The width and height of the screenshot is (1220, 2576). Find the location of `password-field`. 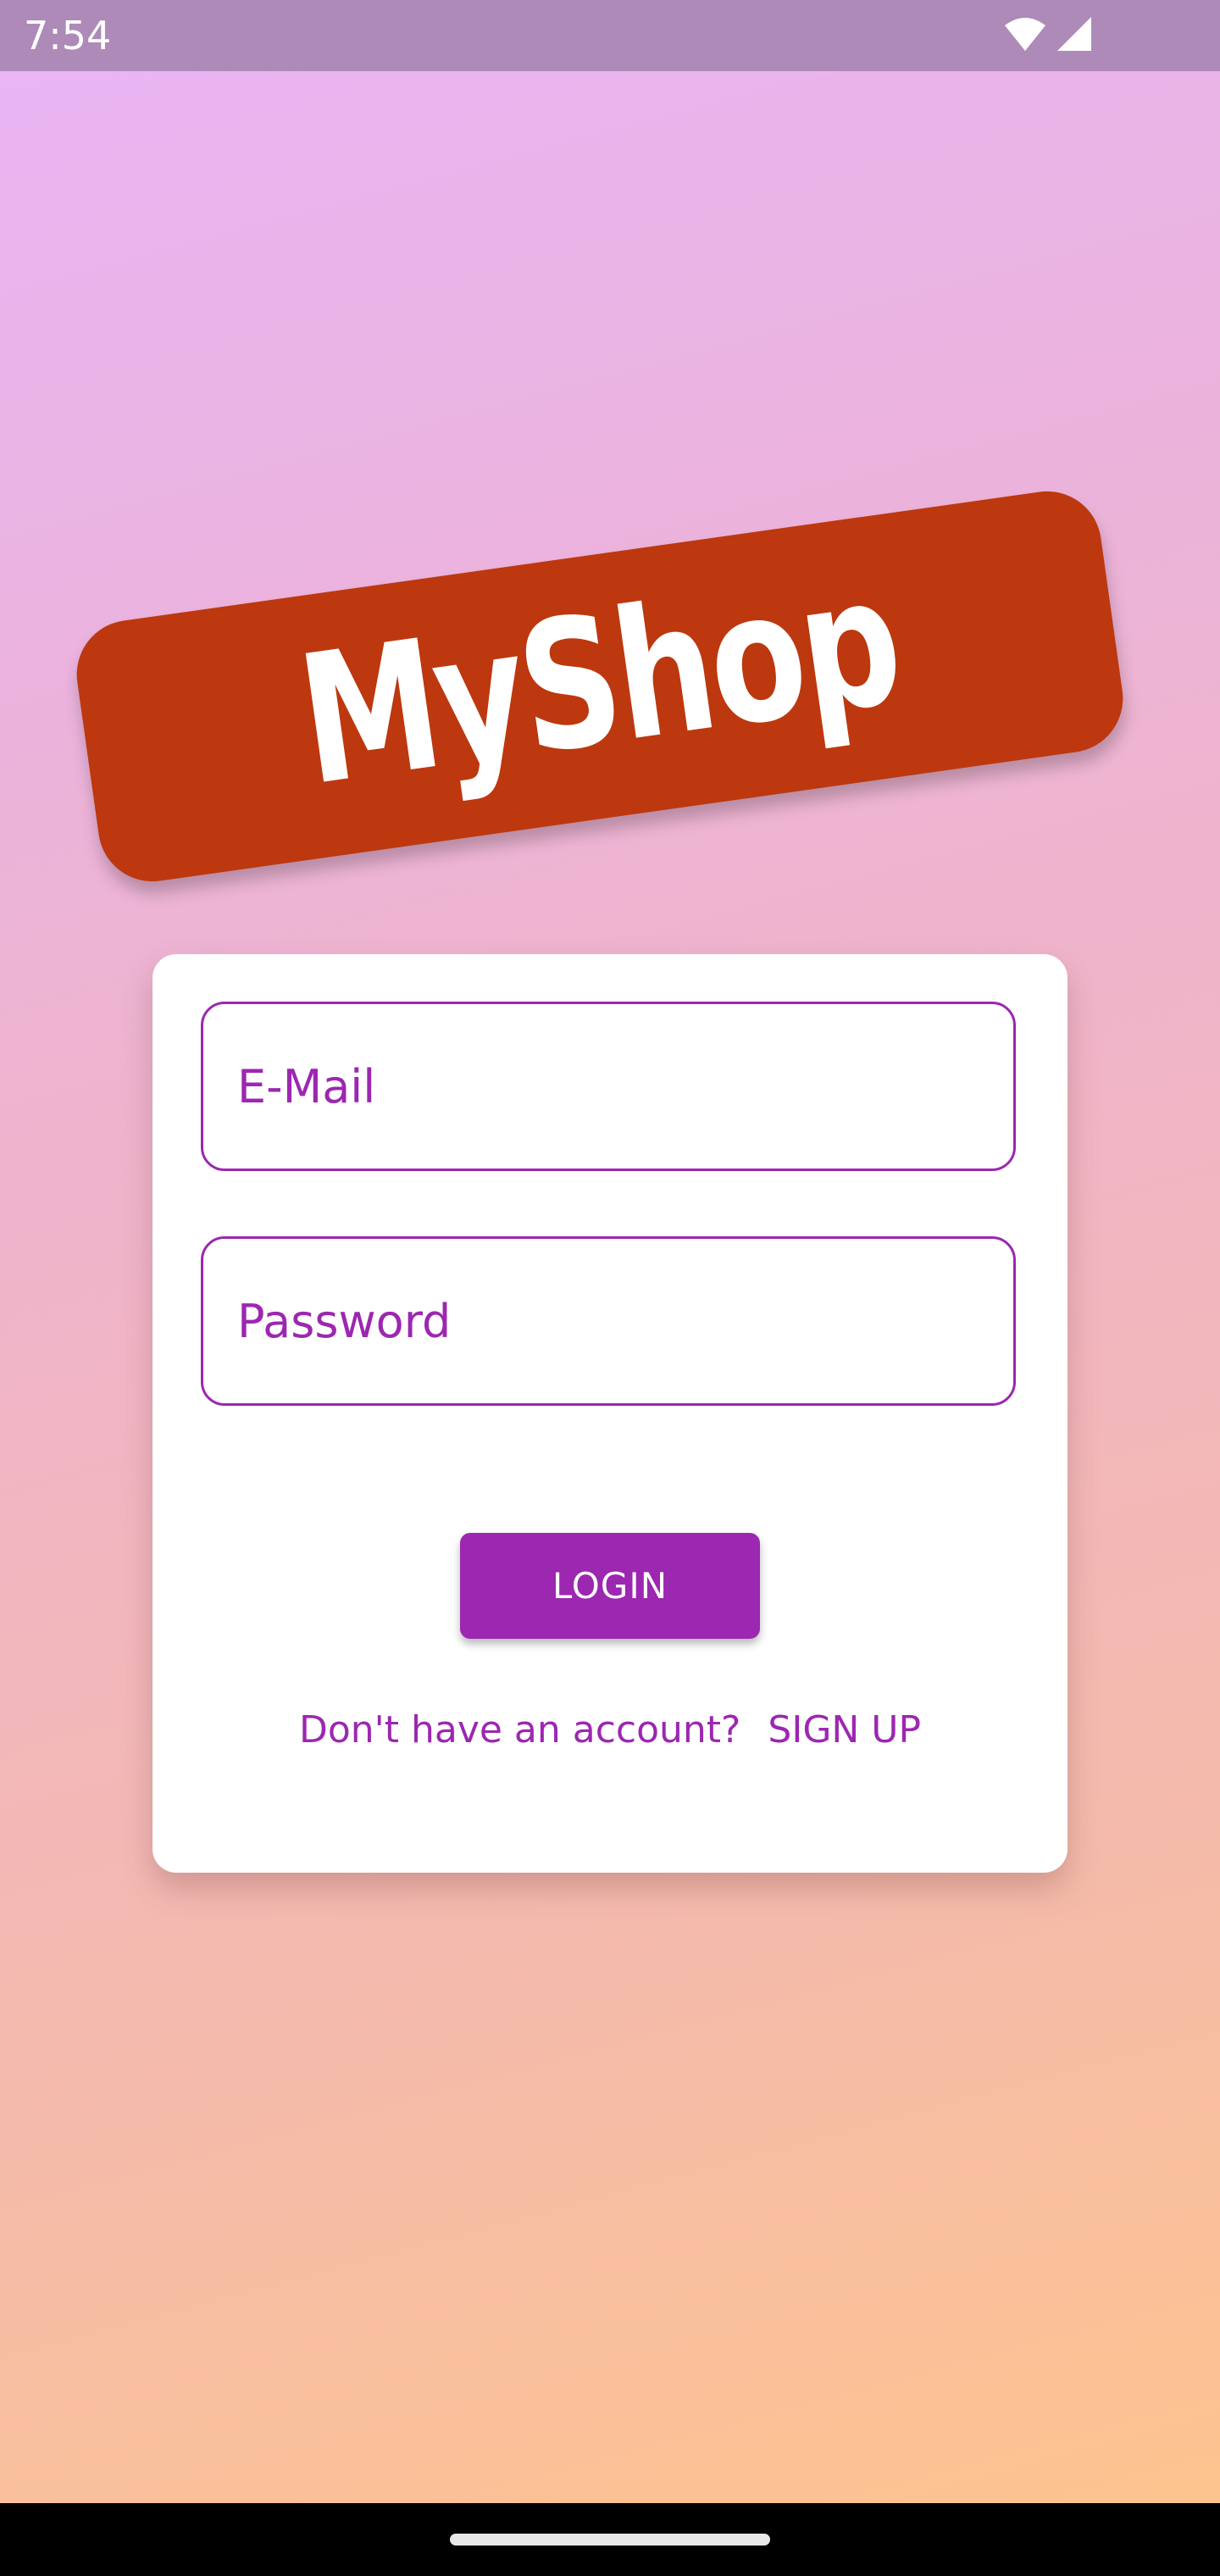

password-field is located at coordinates (608, 1321).